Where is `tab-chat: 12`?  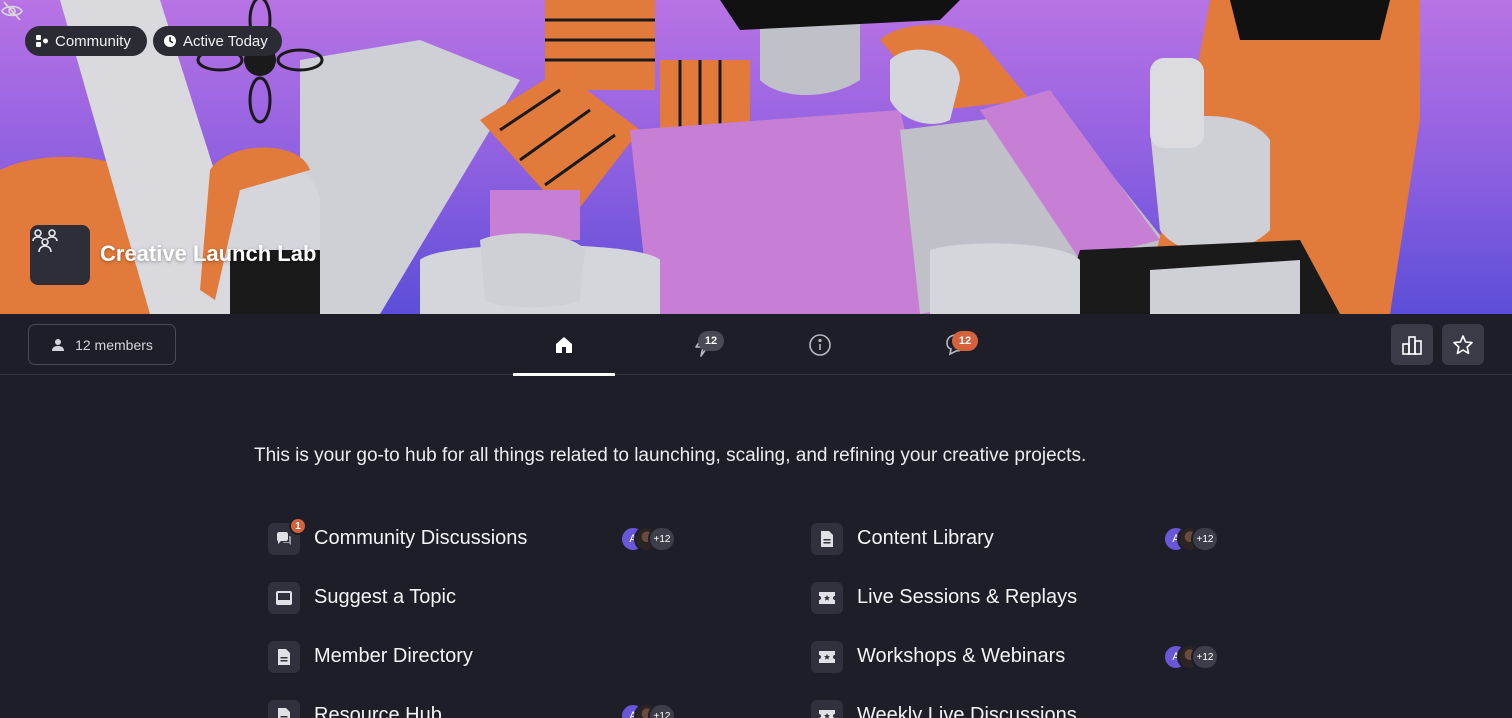 tab-chat: 12 is located at coordinates (957, 344).